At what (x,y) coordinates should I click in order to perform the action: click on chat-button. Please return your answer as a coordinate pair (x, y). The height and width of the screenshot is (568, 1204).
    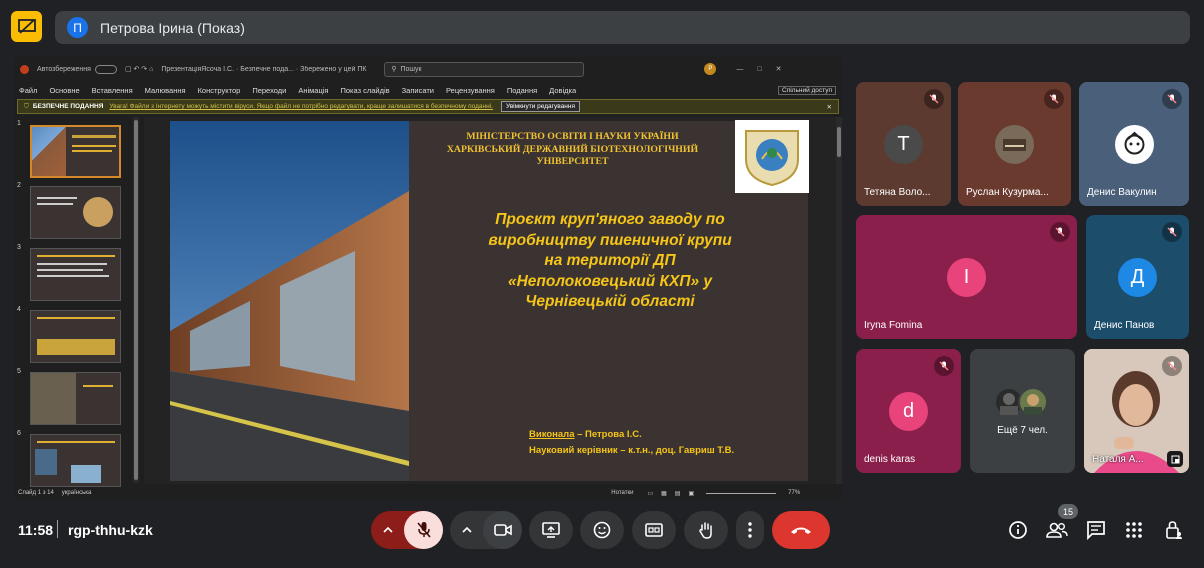
    Looking at the image, I should click on (1096, 530).